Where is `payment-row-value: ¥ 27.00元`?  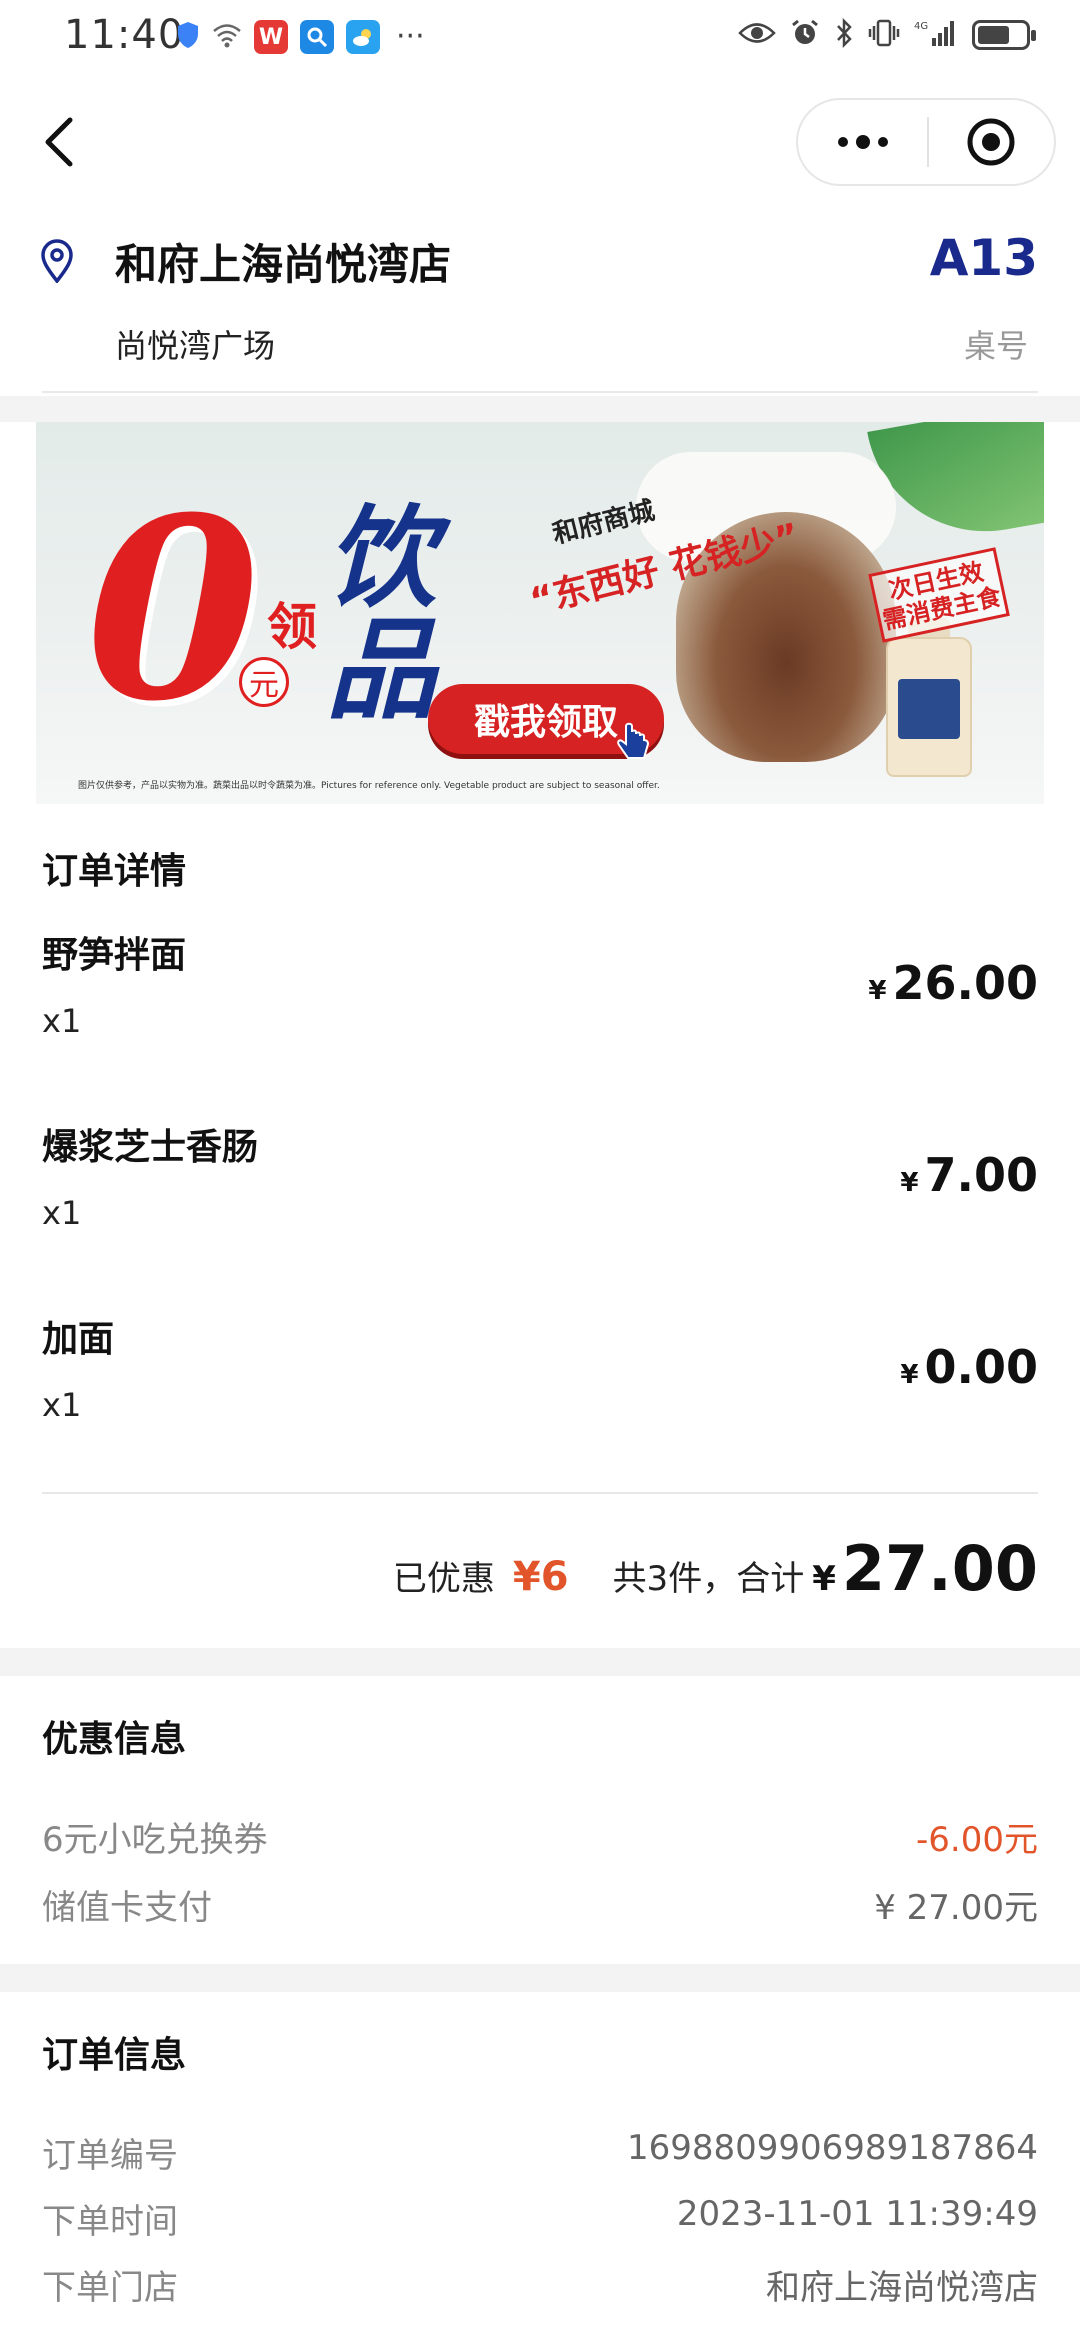 payment-row-value: ¥ 27.00元 is located at coordinates (956, 1908).